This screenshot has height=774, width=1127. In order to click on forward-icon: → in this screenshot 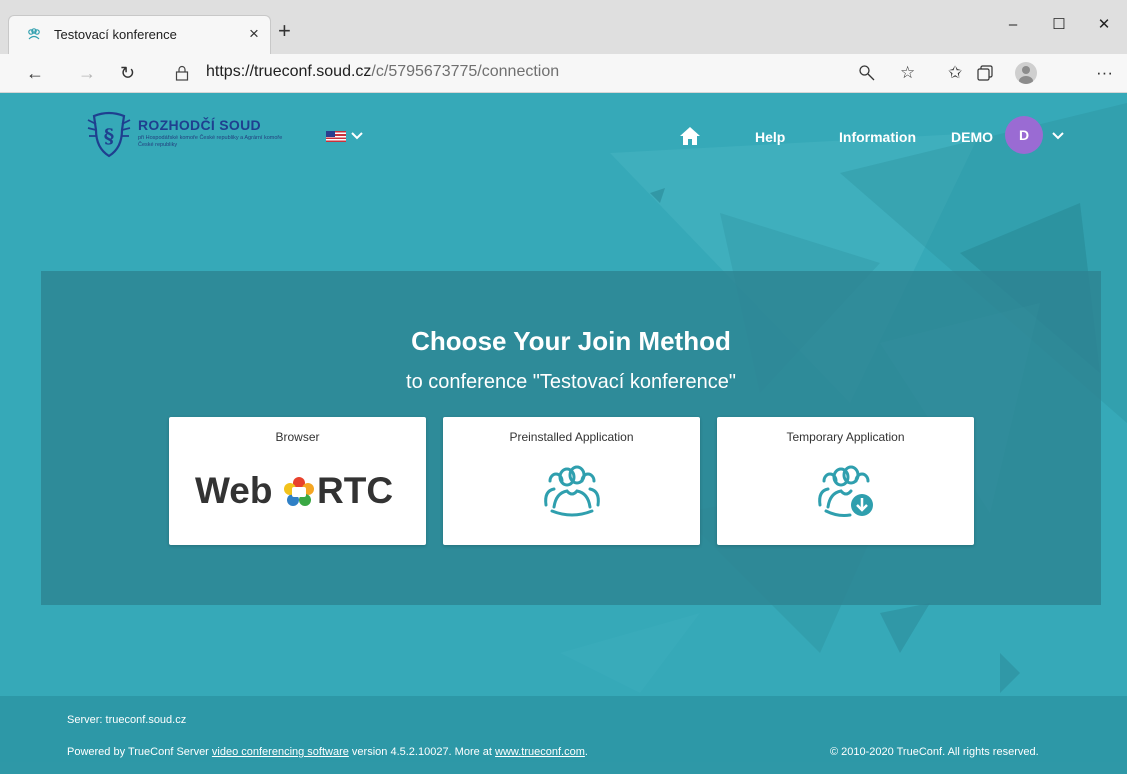, I will do `click(87, 73)`.